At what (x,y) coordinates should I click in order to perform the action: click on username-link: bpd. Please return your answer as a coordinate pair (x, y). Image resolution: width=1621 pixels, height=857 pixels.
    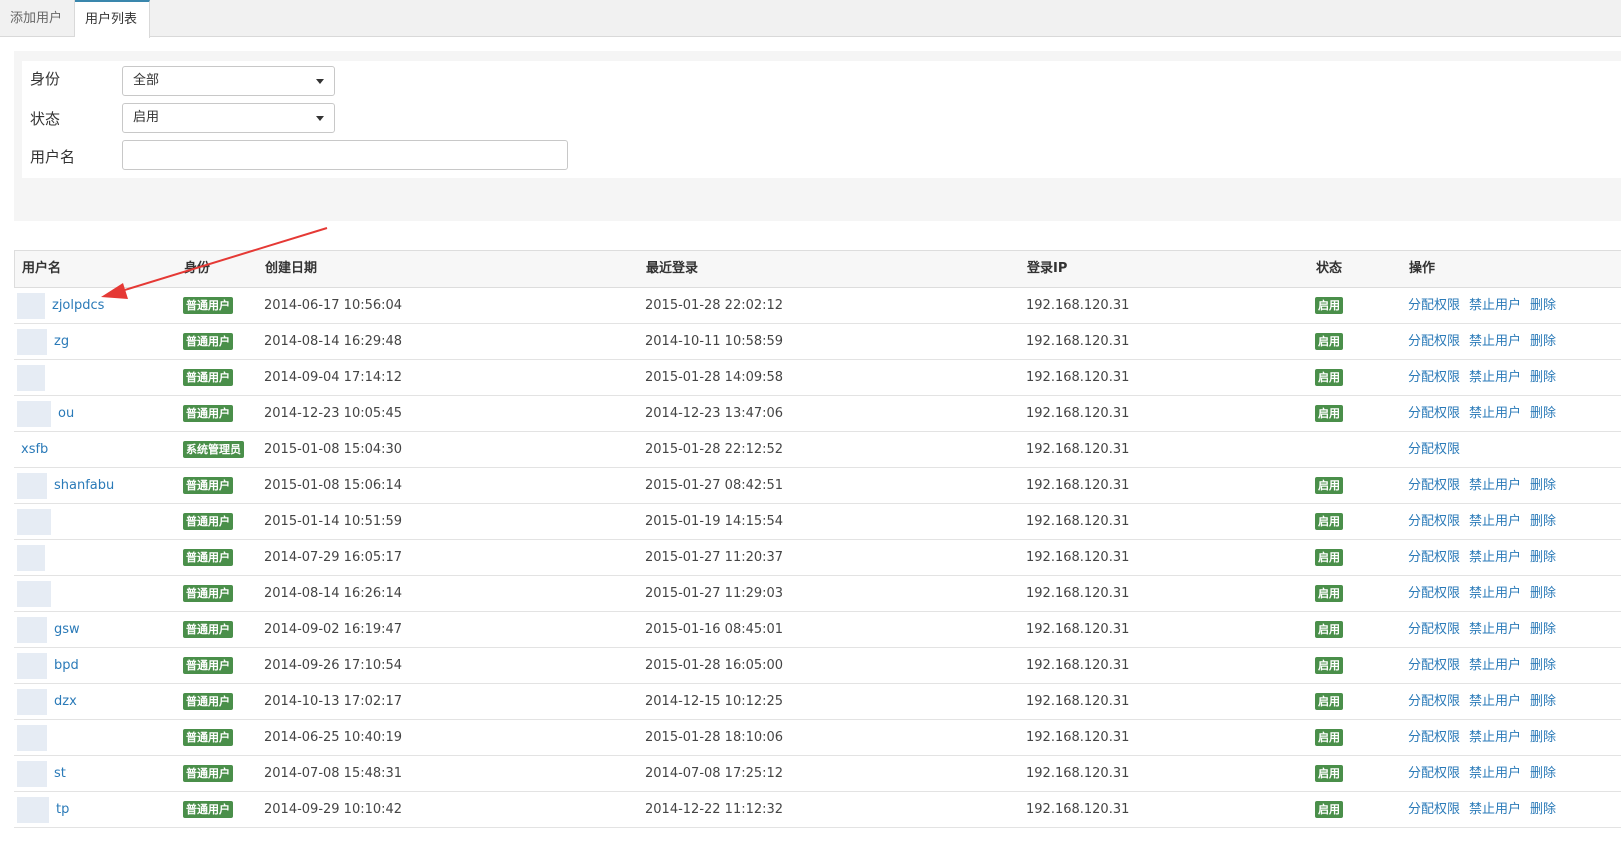
    Looking at the image, I should click on (66, 665).